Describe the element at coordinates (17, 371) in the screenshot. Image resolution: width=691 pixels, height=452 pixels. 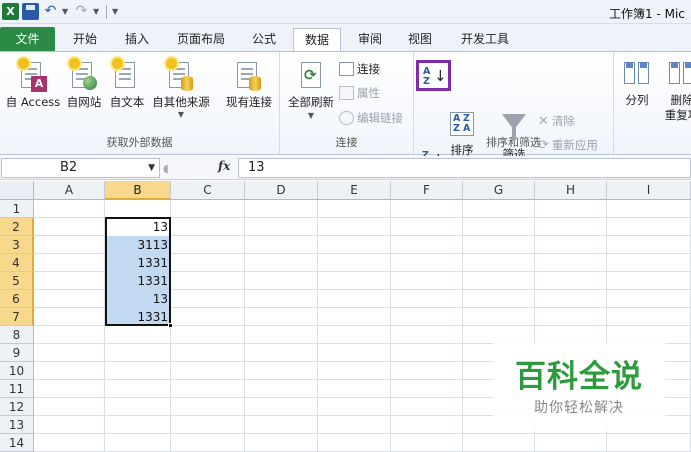
I see `row-header-10: 10` at that location.